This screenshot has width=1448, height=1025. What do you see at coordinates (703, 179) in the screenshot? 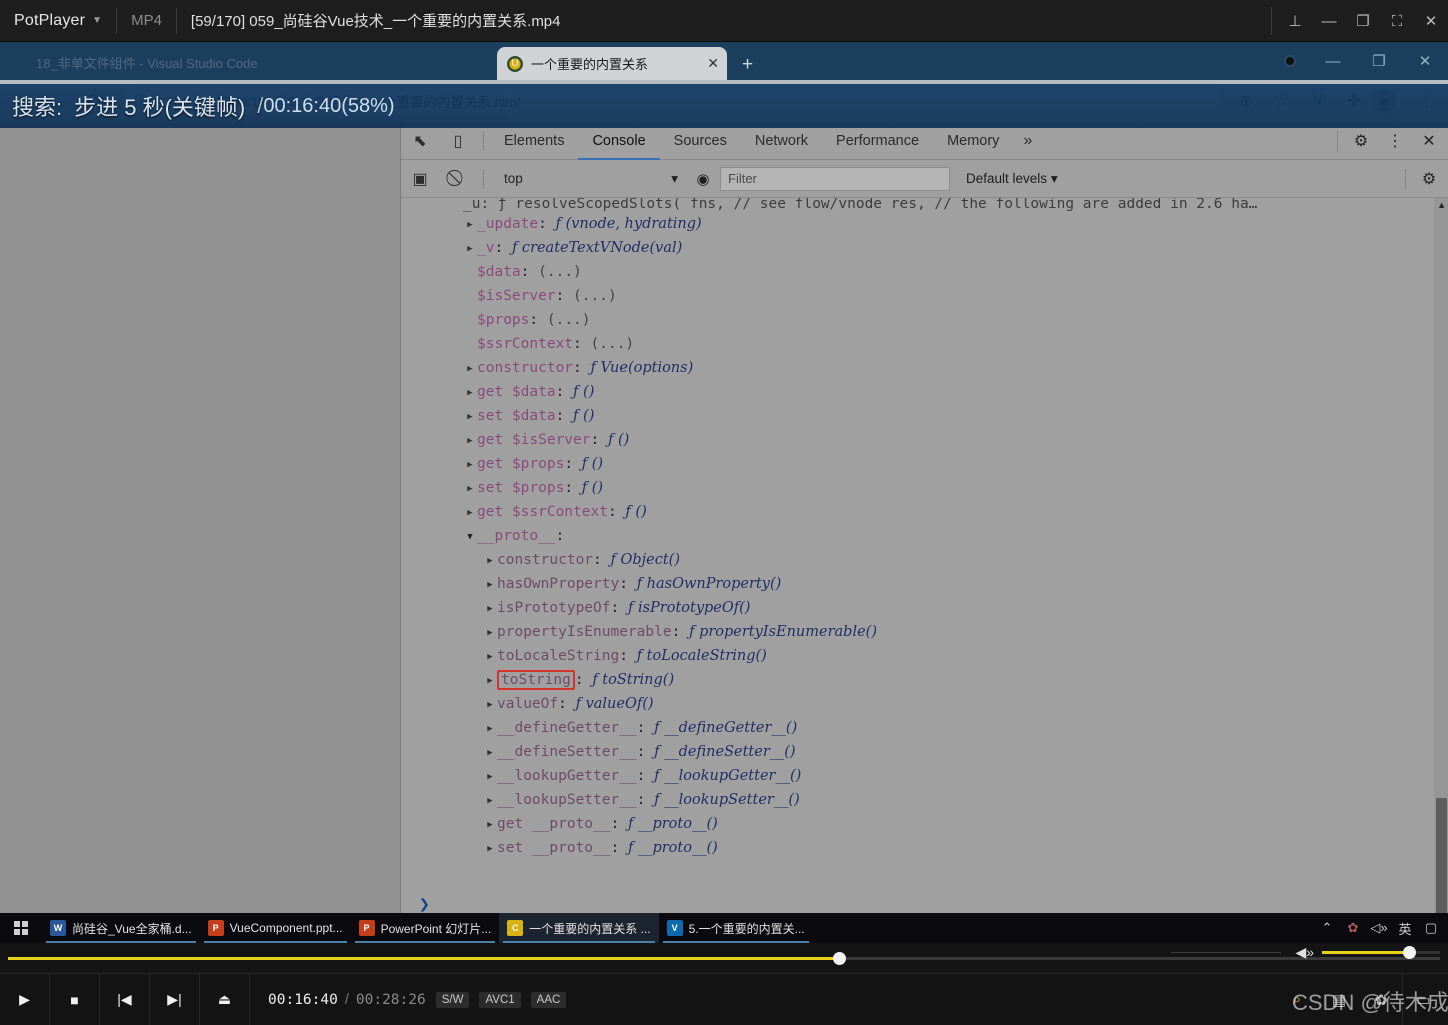
I see `live-expression-eye-icon: ◉` at bounding box center [703, 179].